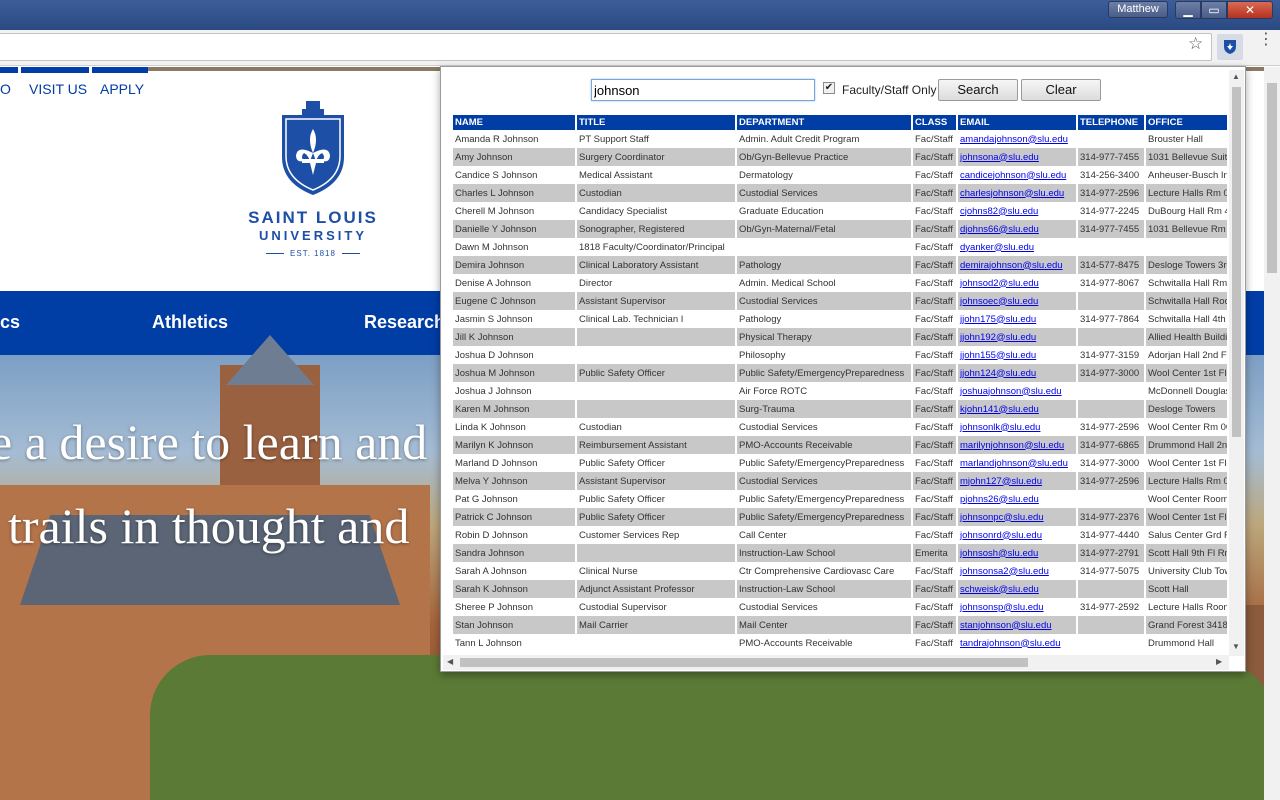 This screenshot has width=1280, height=800. What do you see at coordinates (190, 322) in the screenshot?
I see `nav-athletics: Athletics` at bounding box center [190, 322].